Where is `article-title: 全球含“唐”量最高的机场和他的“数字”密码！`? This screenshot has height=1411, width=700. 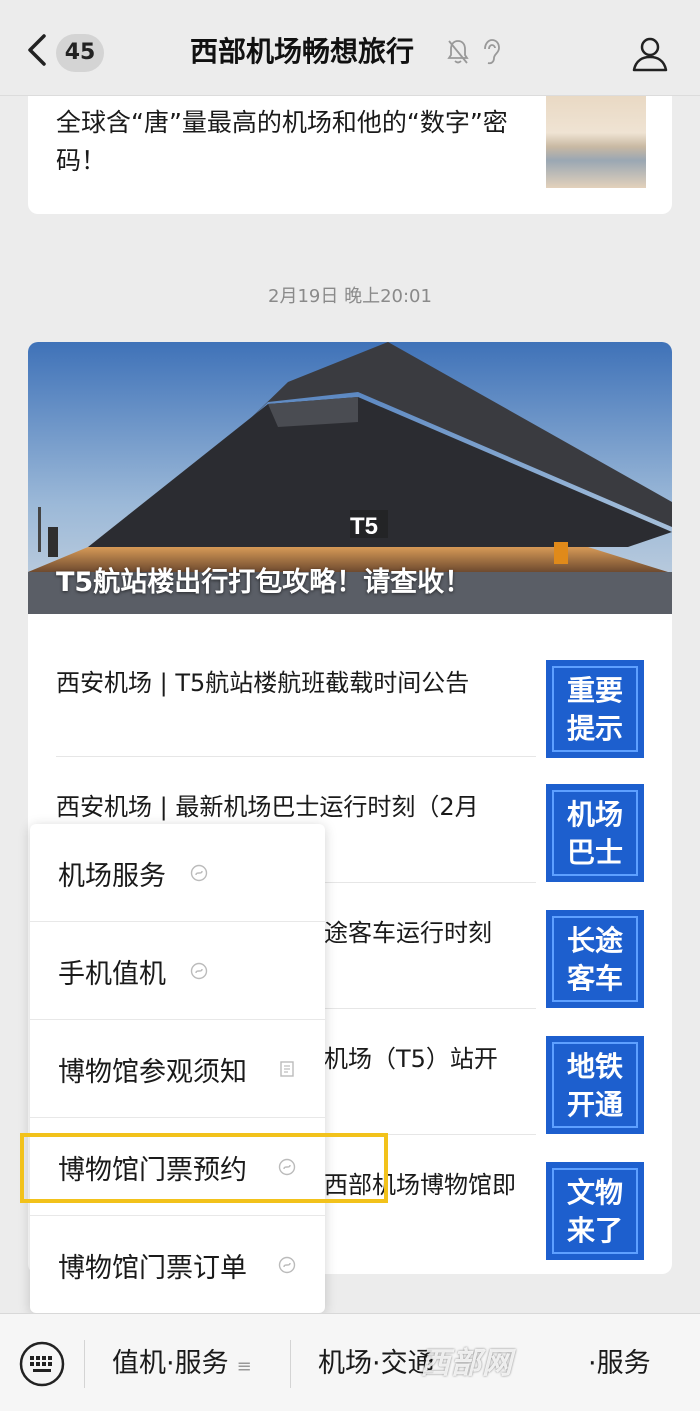
article-title: 全球含“唐”量最高的机场和他的“数字”密码！ is located at coordinates (282, 141).